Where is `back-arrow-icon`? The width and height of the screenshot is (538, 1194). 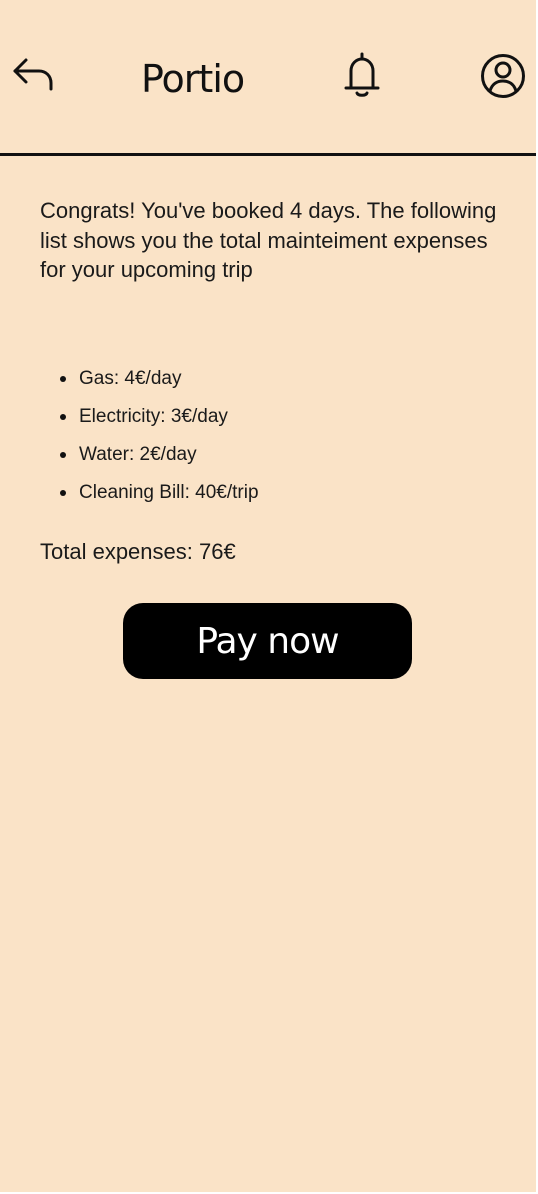
back-arrow-icon is located at coordinates (33, 76).